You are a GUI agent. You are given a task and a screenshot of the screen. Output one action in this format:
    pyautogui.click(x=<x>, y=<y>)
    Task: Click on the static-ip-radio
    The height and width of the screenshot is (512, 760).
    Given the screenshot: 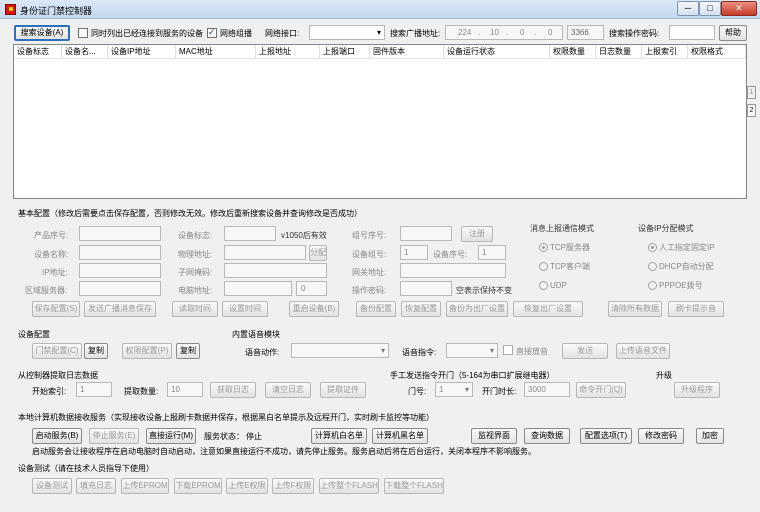 What is the action you would take?
    pyautogui.click(x=652, y=247)
    